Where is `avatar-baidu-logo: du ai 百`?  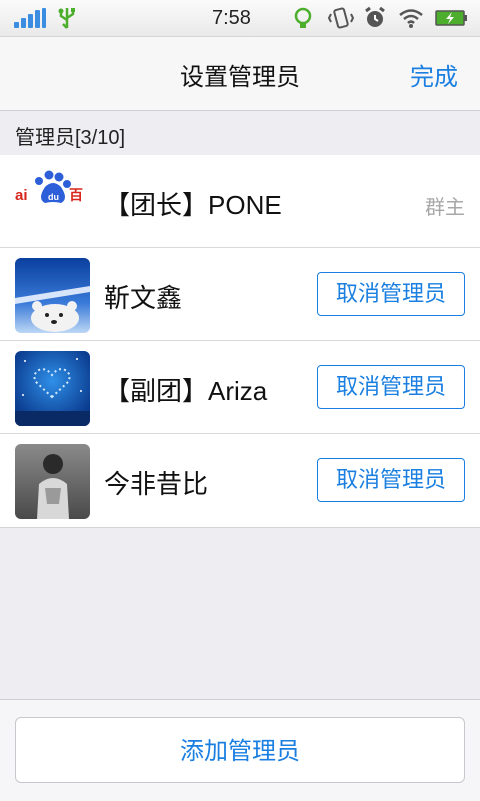
avatar-baidu-logo: du ai 百 is located at coordinates (52, 202).